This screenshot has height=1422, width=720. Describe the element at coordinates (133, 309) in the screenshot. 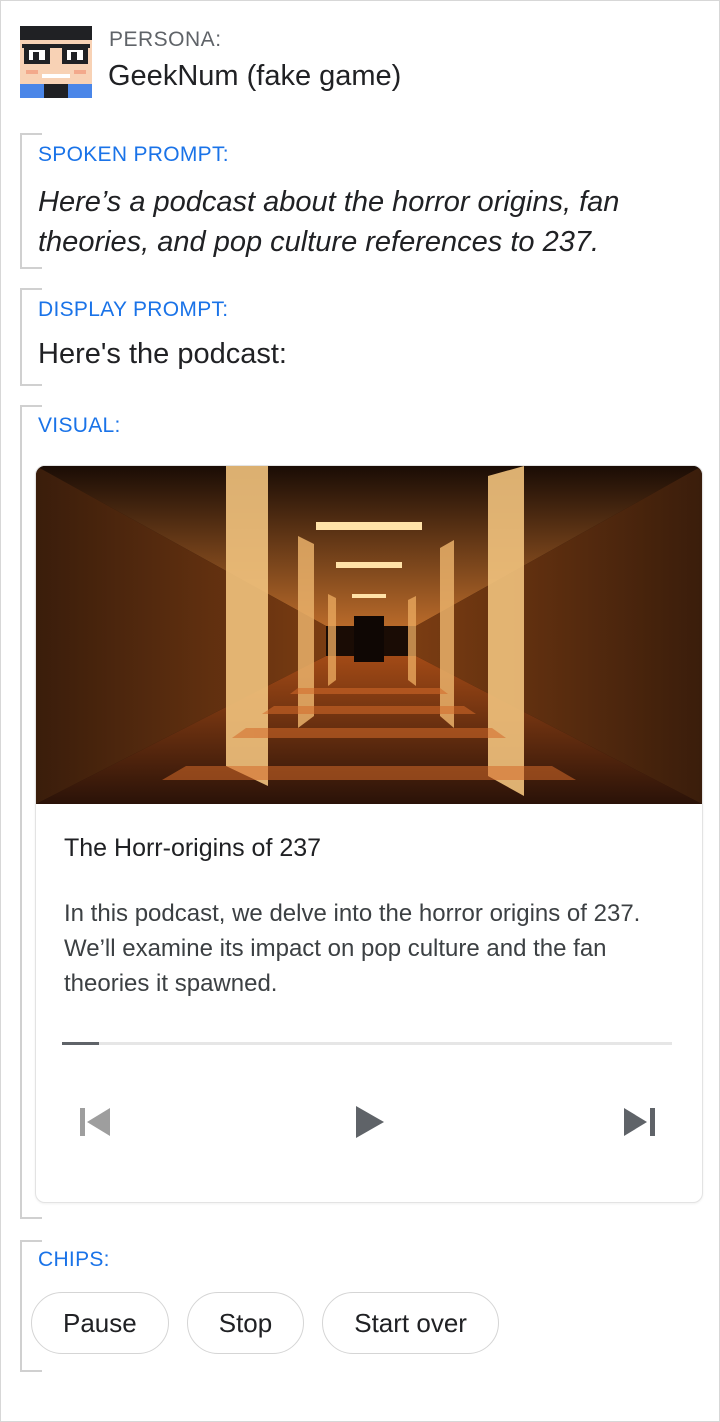

I see `display-prompt-label: DISPLAY PROMPT:` at that location.